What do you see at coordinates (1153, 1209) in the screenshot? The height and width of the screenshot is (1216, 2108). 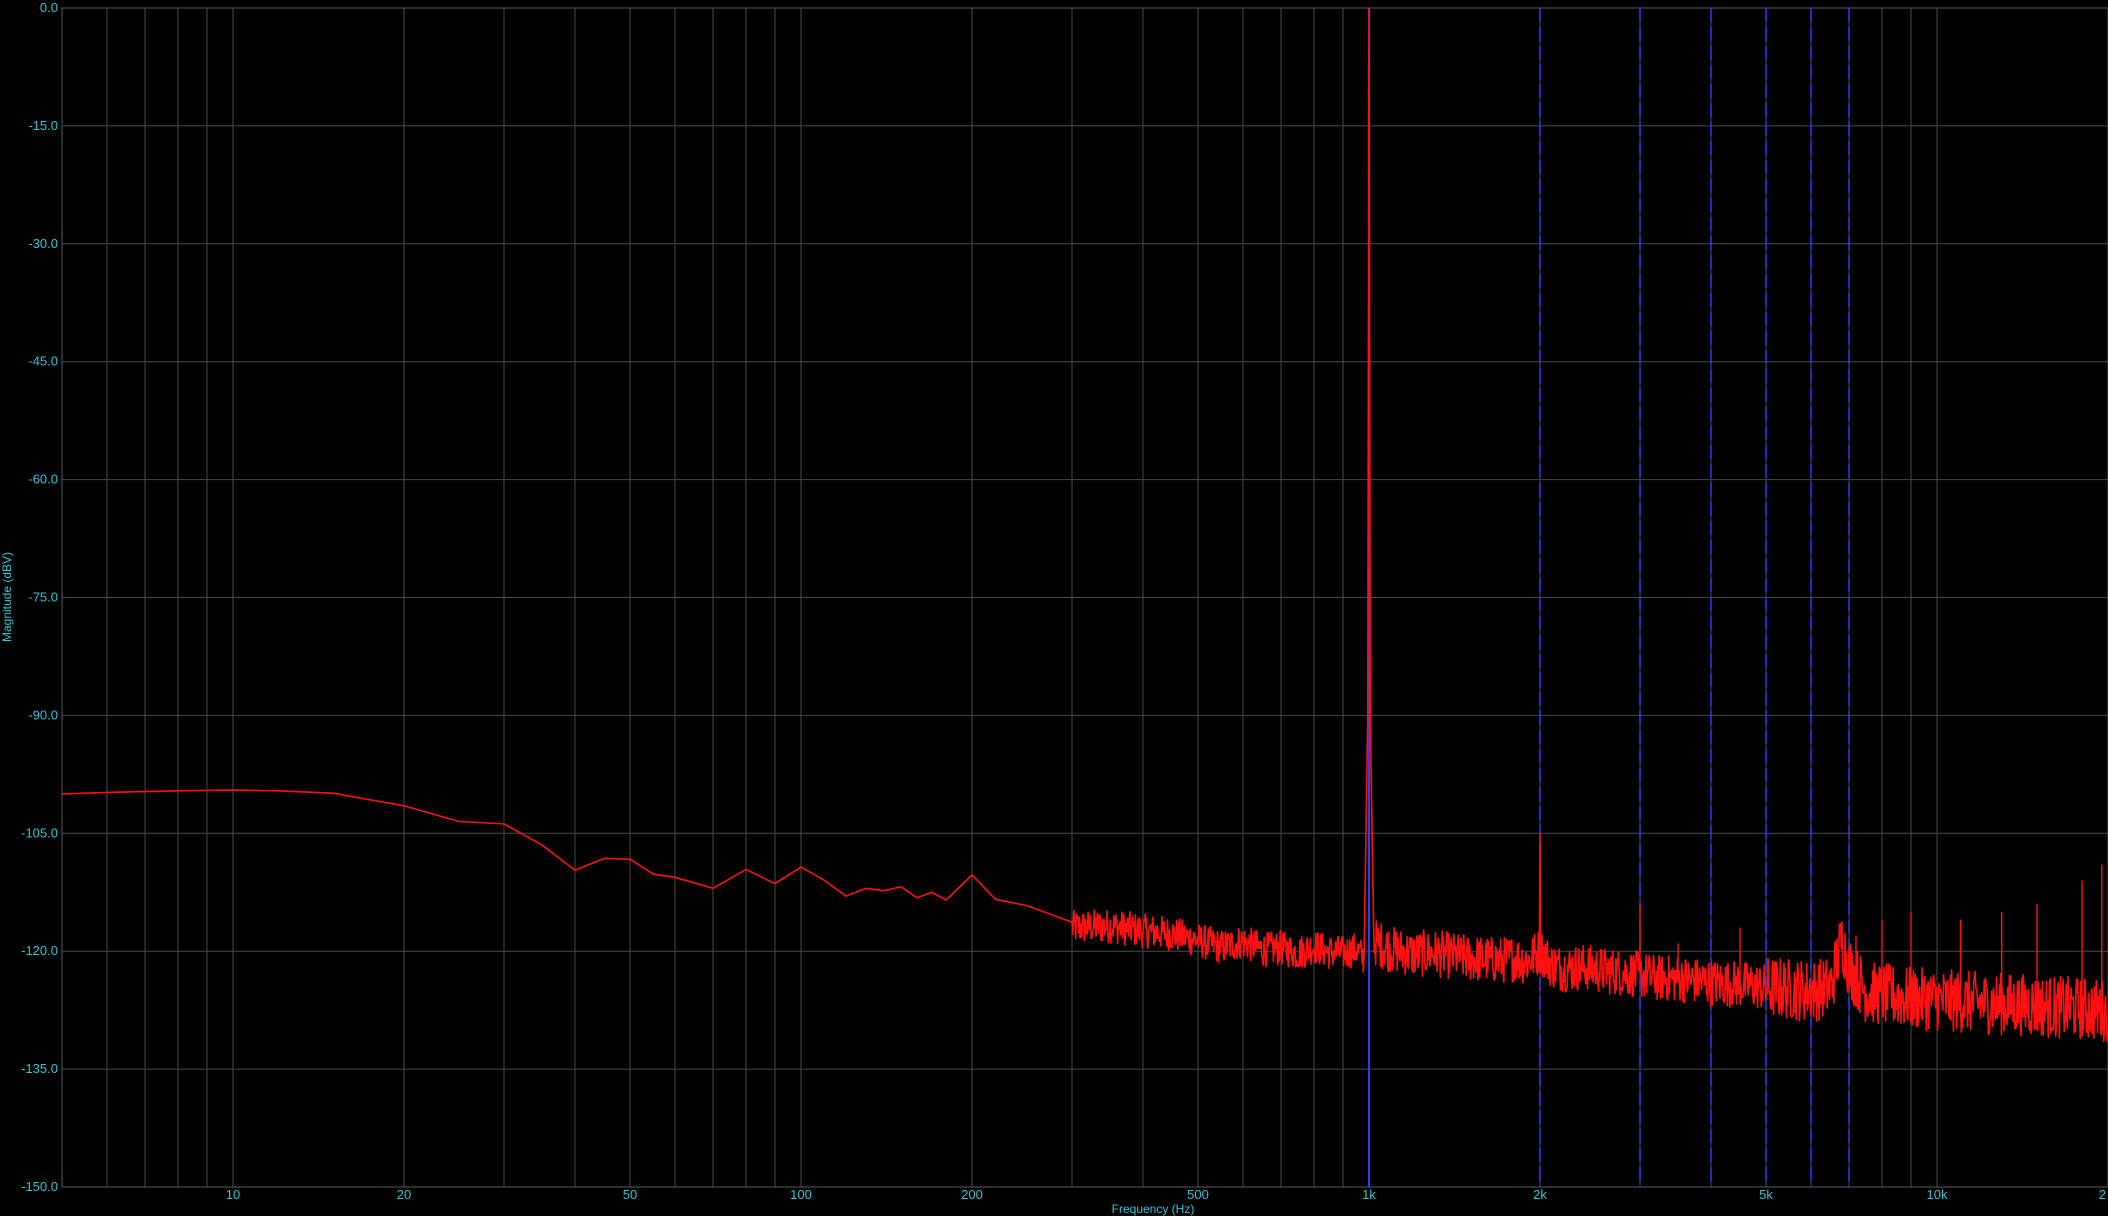 I see `x-axis-title: Frequency (Hz)` at bounding box center [1153, 1209].